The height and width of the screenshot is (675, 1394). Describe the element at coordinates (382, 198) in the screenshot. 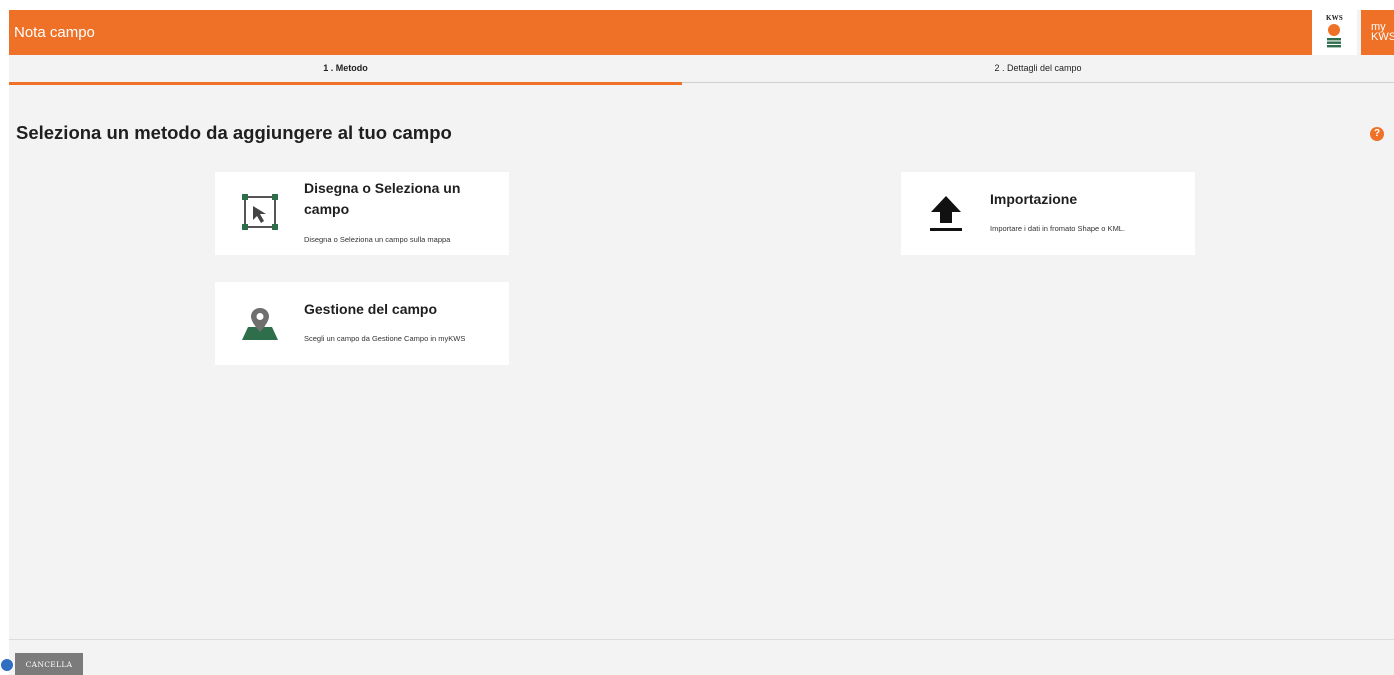

I see `method-title-draw-select: Disegna o Seleziona un campo` at that location.